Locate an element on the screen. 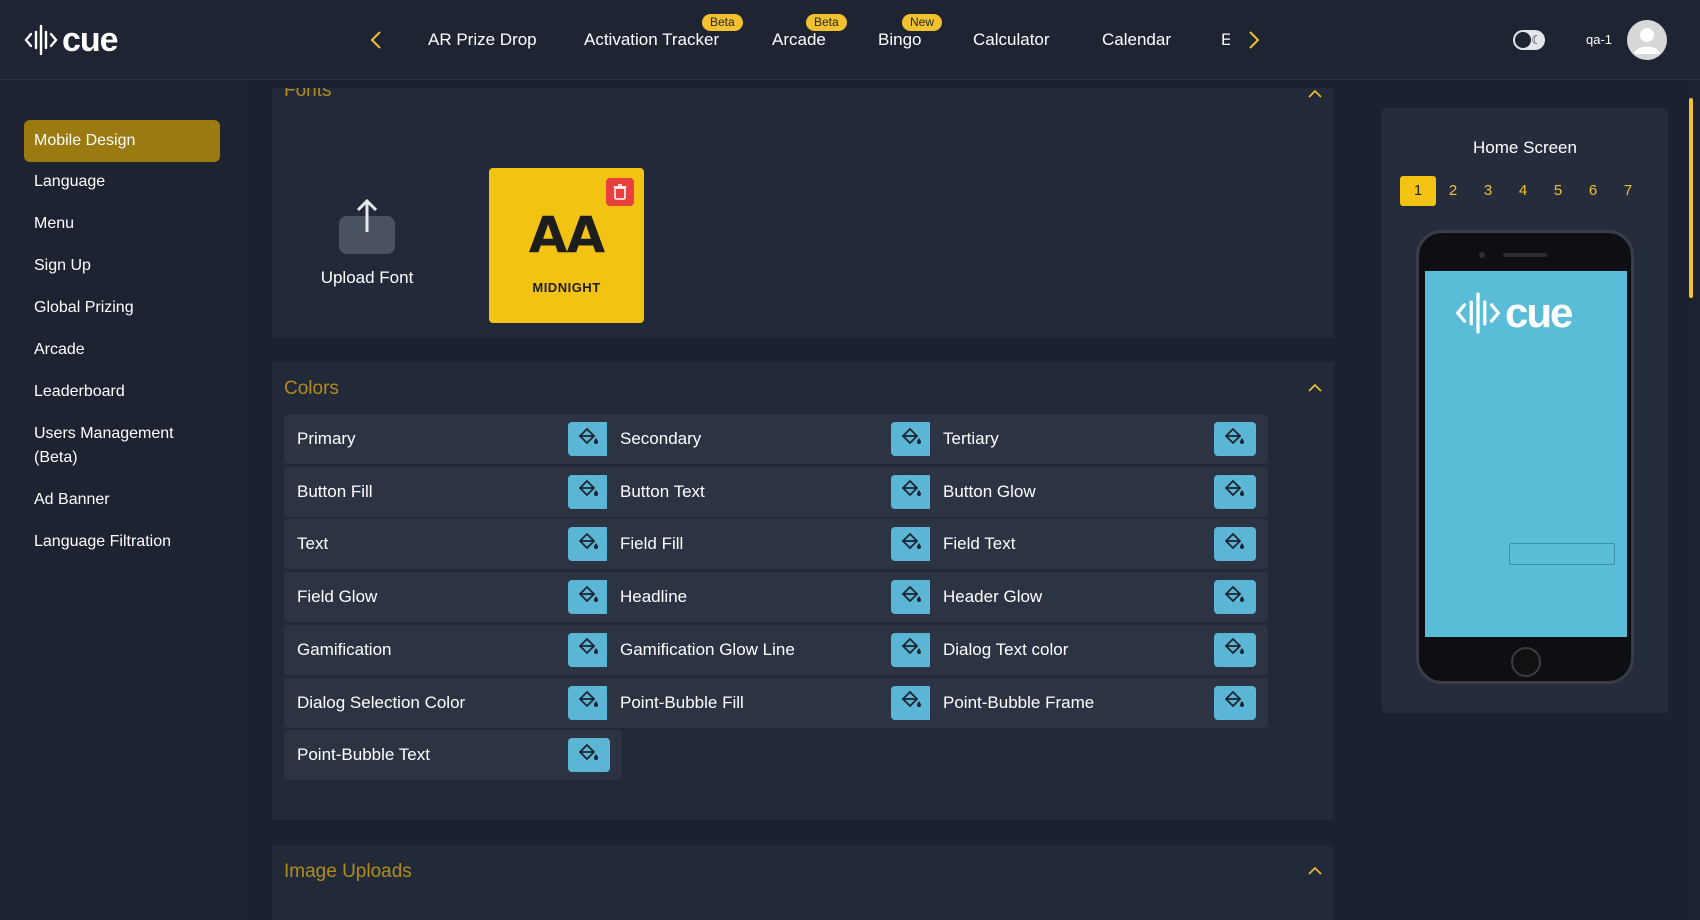 The height and width of the screenshot is (920, 1700). phone-input-field is located at coordinates (1562, 554).